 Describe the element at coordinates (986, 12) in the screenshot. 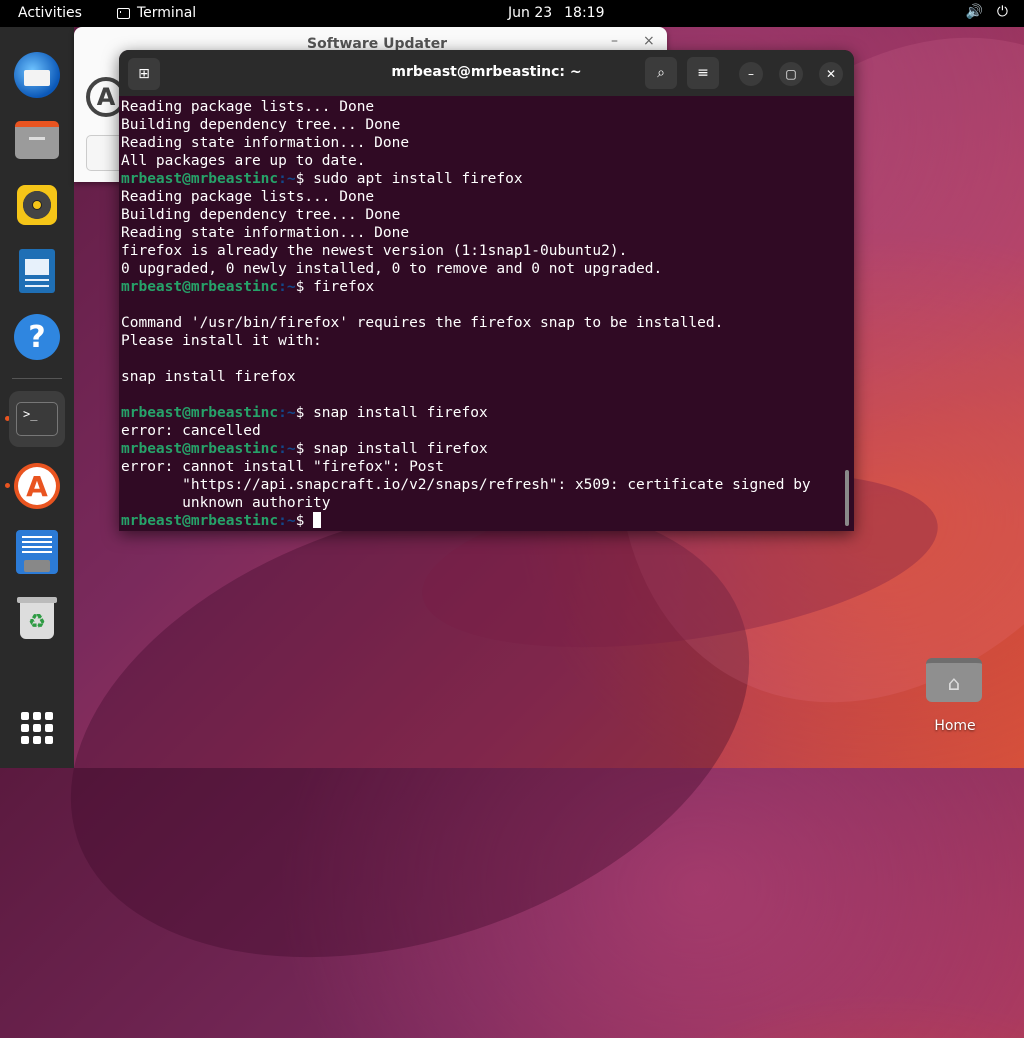

I see `system-menu: 🔊 ⏻` at that location.